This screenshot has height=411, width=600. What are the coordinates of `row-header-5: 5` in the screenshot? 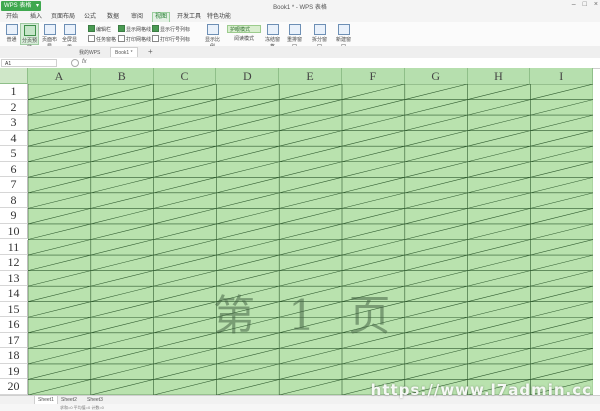 It's located at (14, 154).